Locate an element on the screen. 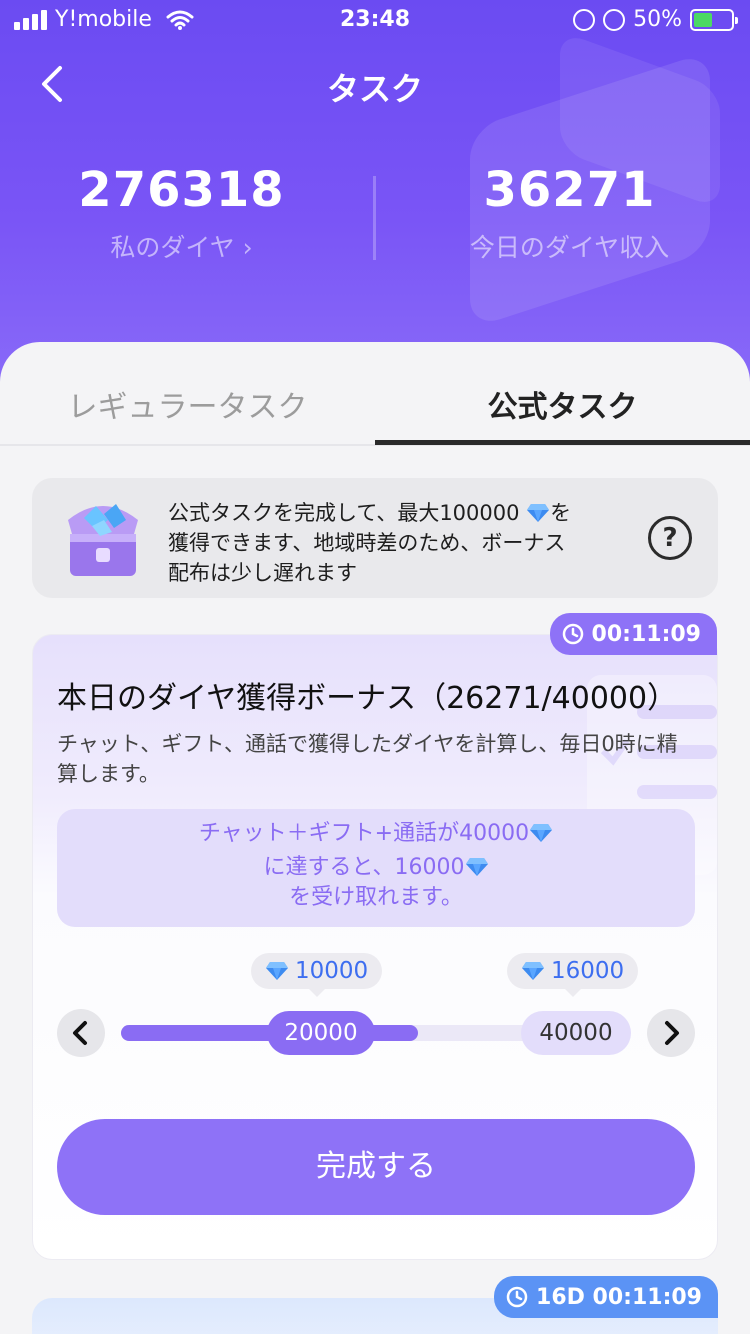  page-title: タスク is located at coordinates (374, 89).